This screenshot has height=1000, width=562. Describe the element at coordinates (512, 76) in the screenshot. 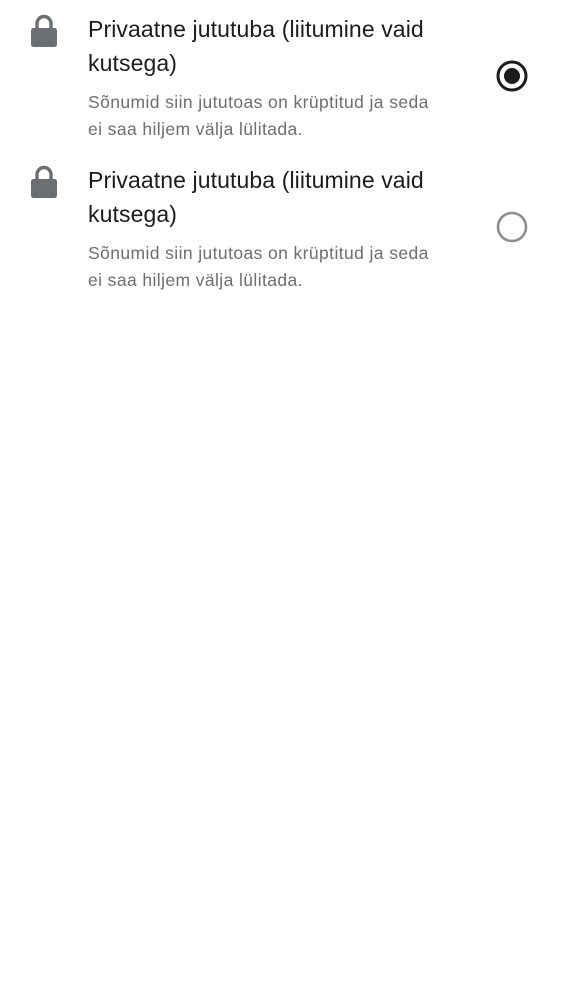

I see `radio-button-selected` at that location.